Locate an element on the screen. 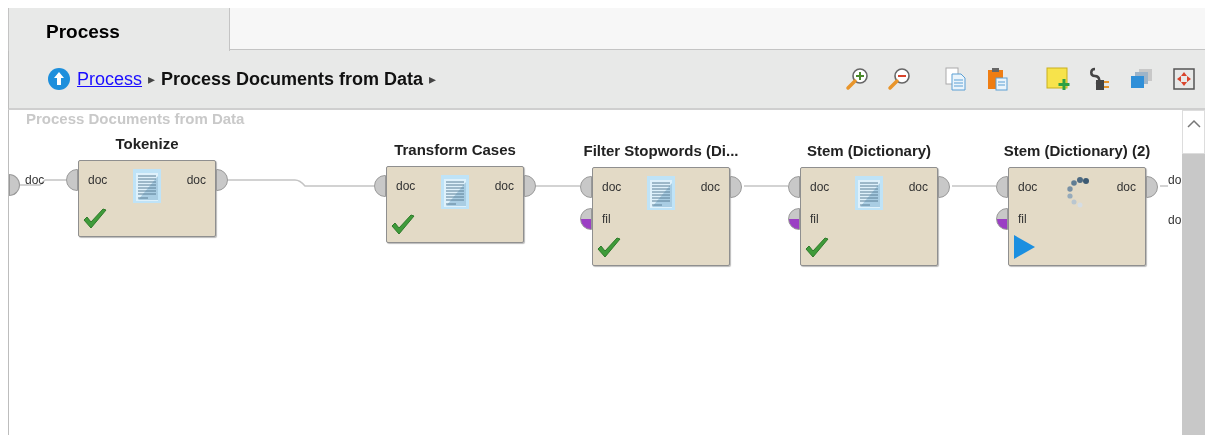 The image size is (1205, 436). operator-name: Transform Cases is located at coordinates (455, 150).